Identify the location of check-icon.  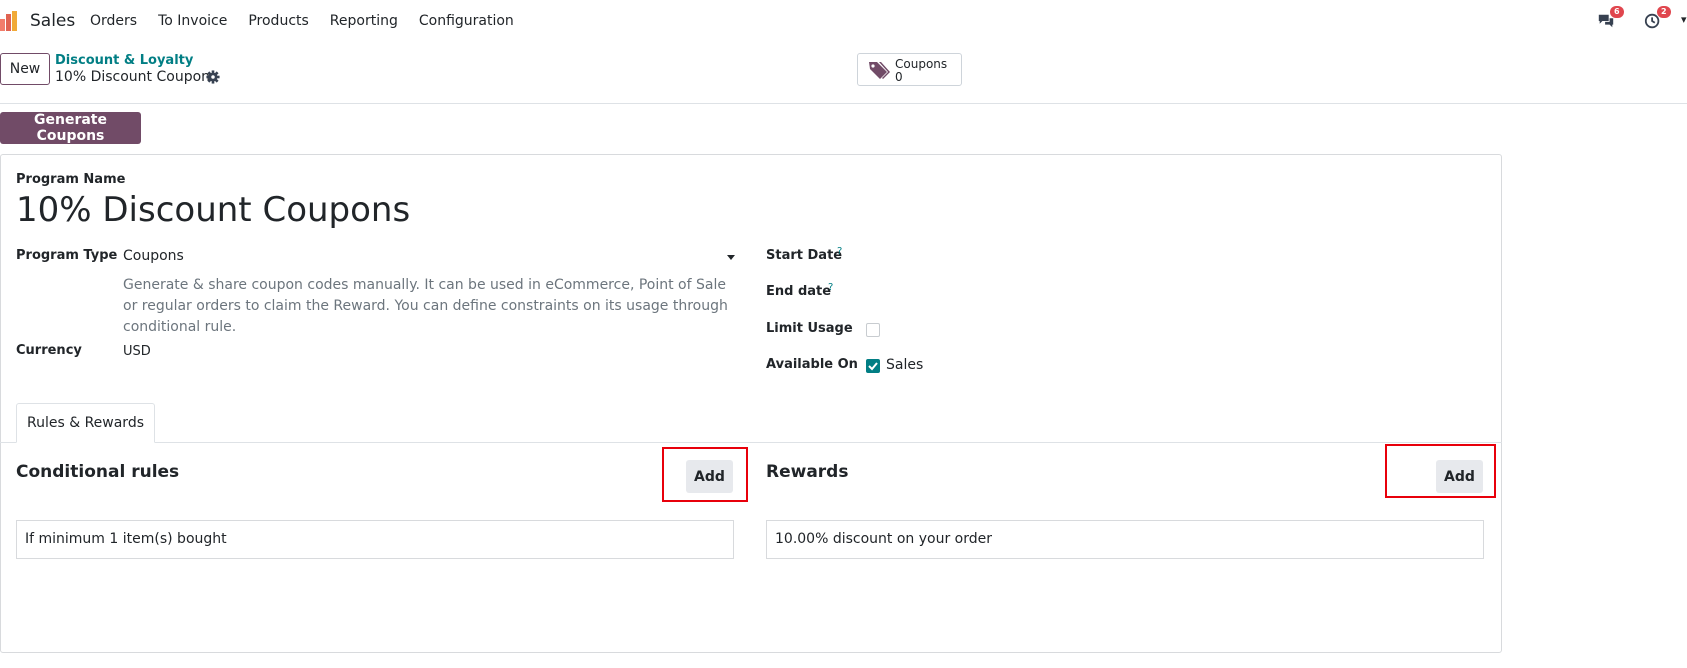
(873, 366).